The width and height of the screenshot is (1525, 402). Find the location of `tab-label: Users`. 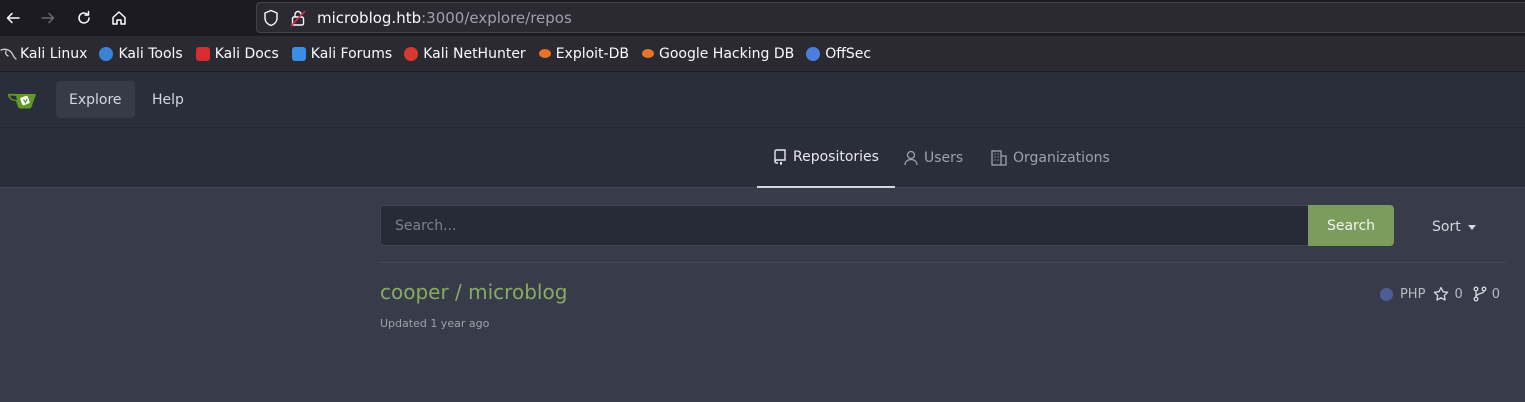

tab-label: Users is located at coordinates (944, 158).